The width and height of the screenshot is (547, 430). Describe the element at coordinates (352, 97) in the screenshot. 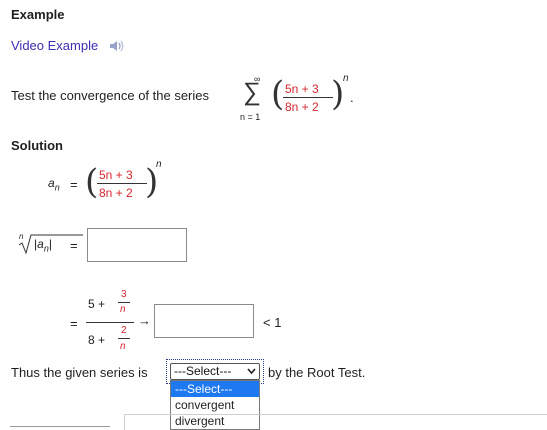

I see `problem-period: .` at that location.